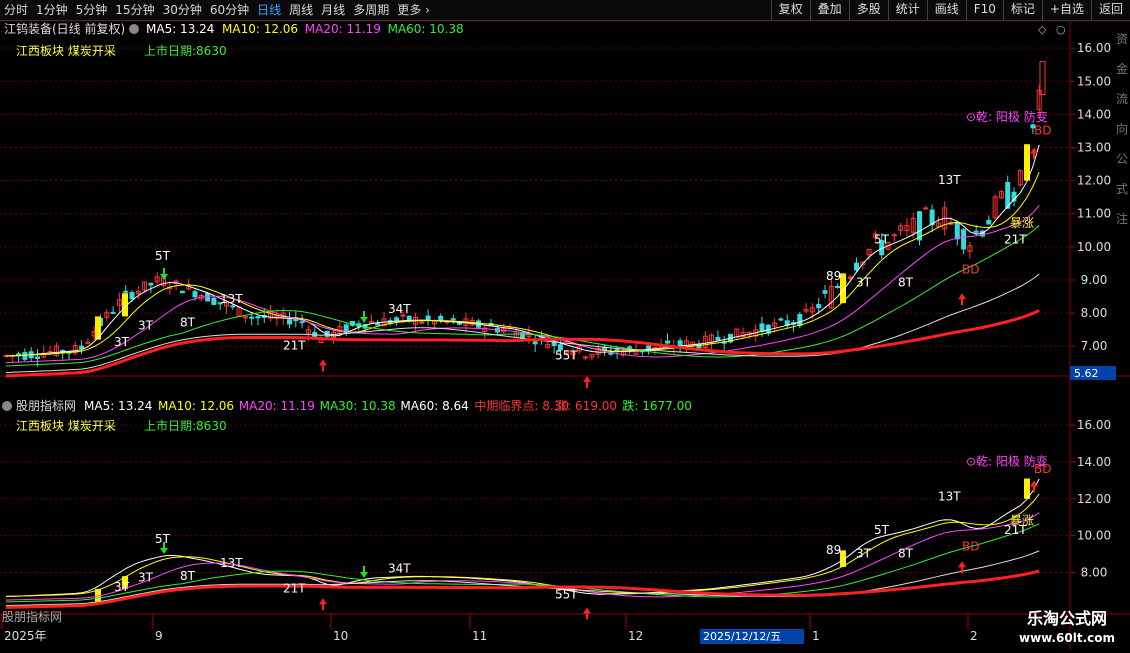 The width and height of the screenshot is (1130, 653). I want to click on tool-buttons: 复权 叠加 多股 统计 画线 F10 标记 +自选 返回, so click(950, 10).